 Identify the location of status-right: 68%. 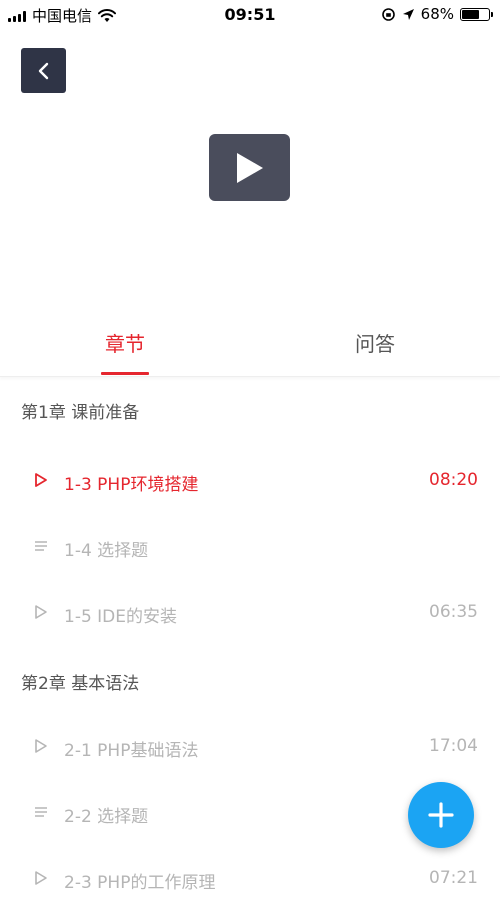
(437, 14).